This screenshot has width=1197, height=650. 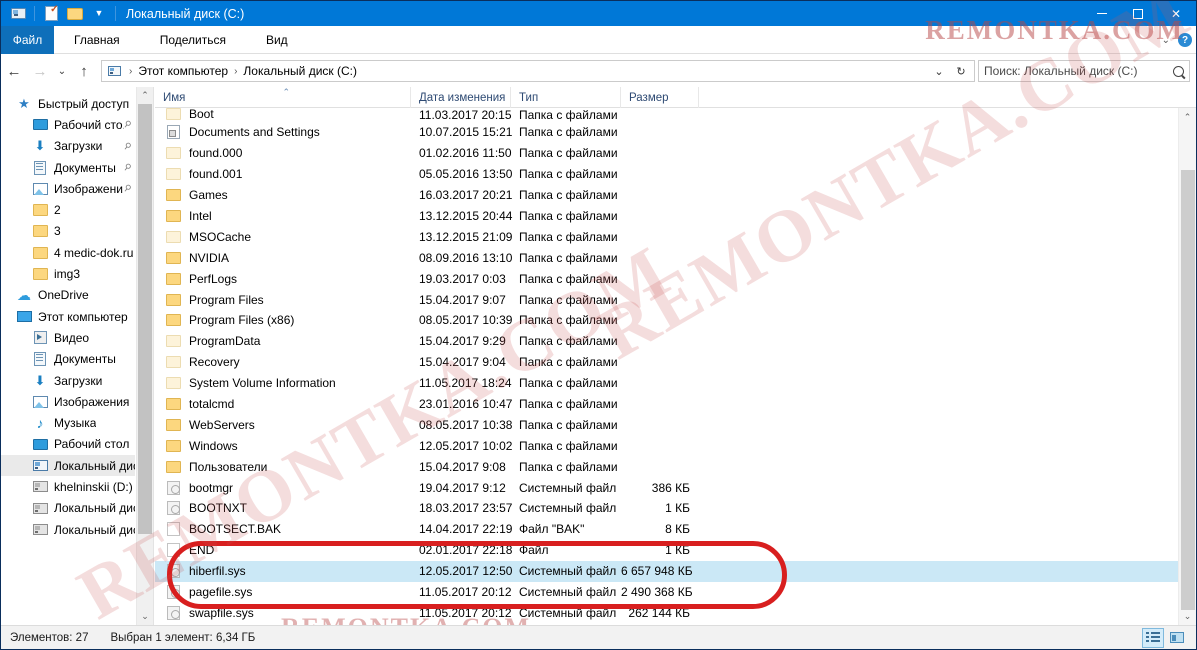 I want to click on search-icon, so click(x=1178, y=71).